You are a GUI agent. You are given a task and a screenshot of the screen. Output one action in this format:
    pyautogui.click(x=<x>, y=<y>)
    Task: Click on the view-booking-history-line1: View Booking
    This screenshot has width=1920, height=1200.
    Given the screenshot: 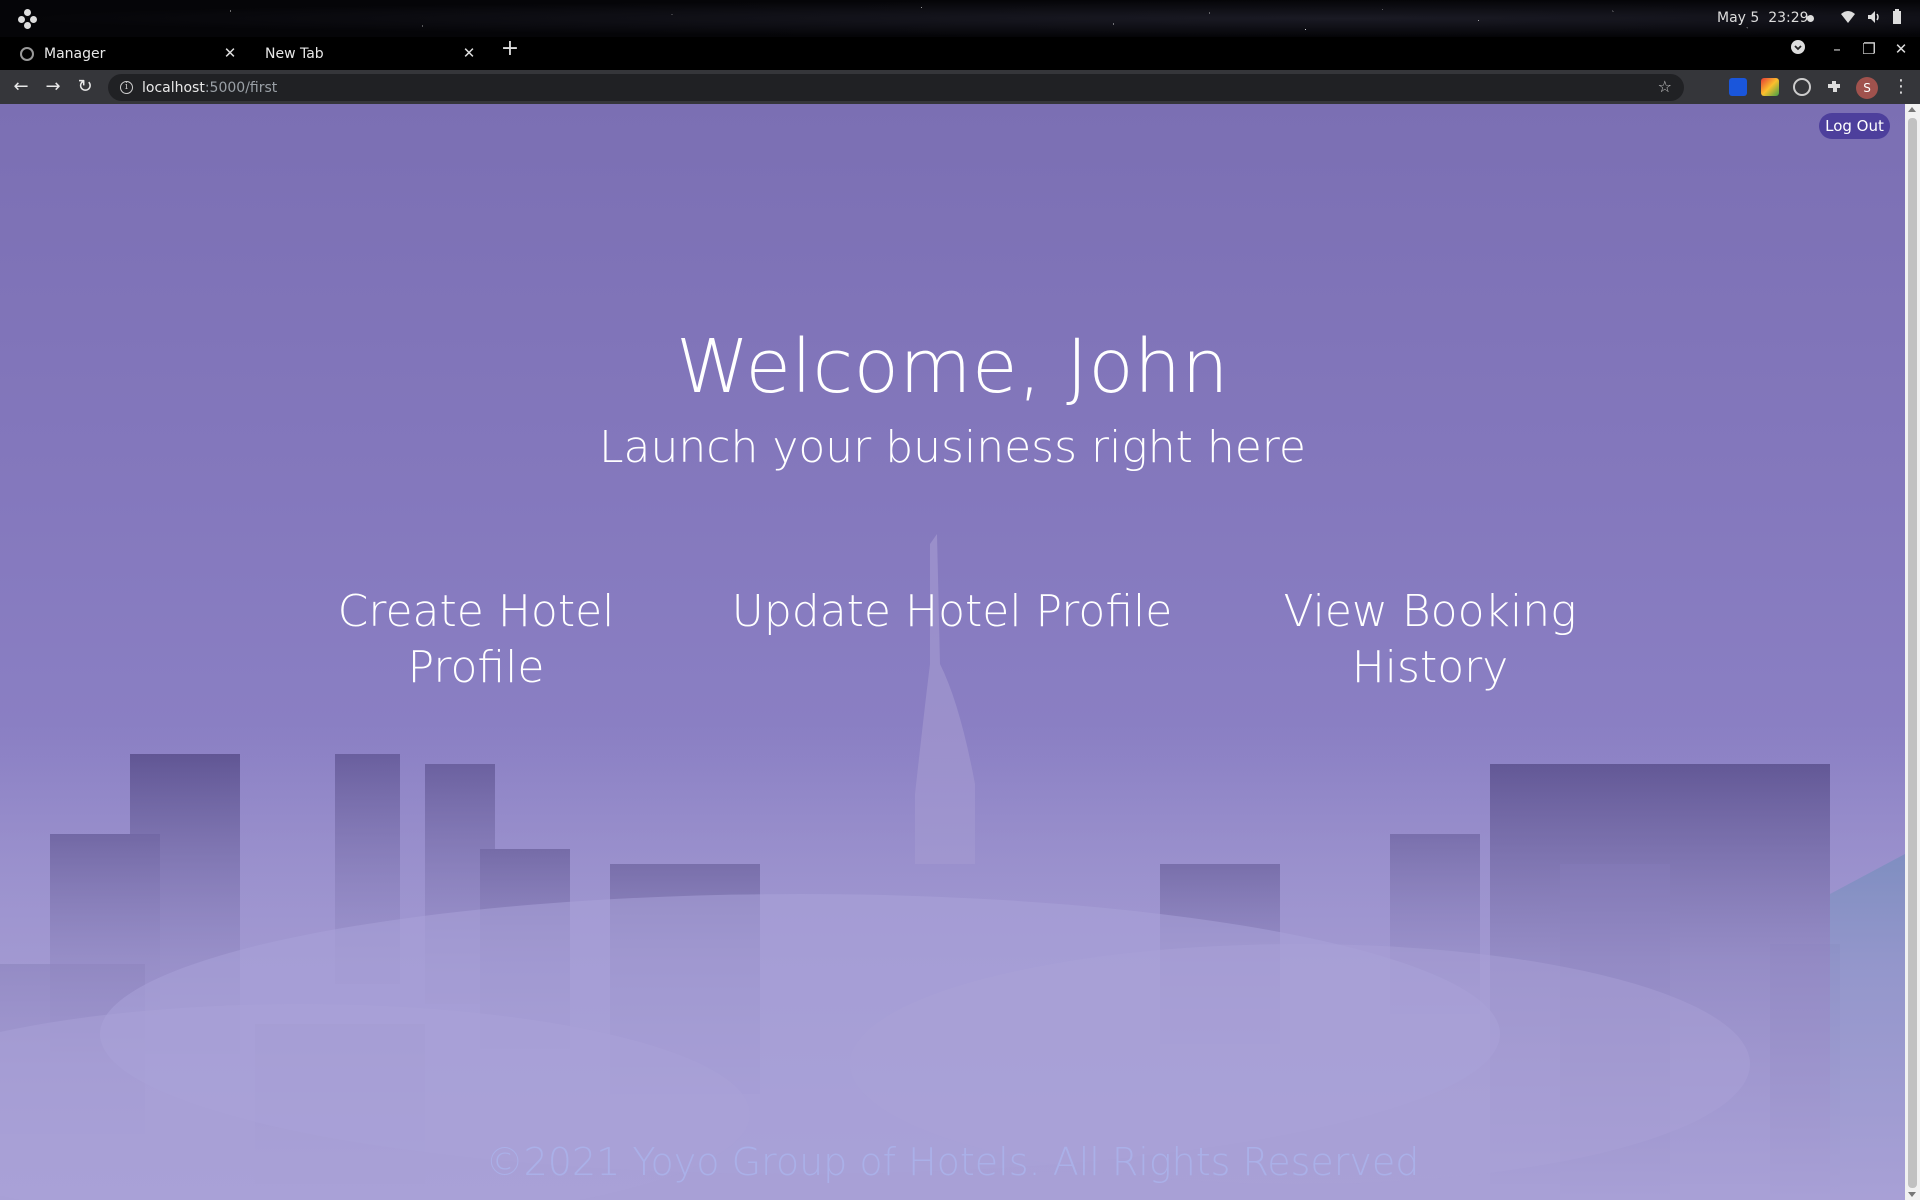 What is the action you would take?
    pyautogui.click(x=1430, y=611)
    